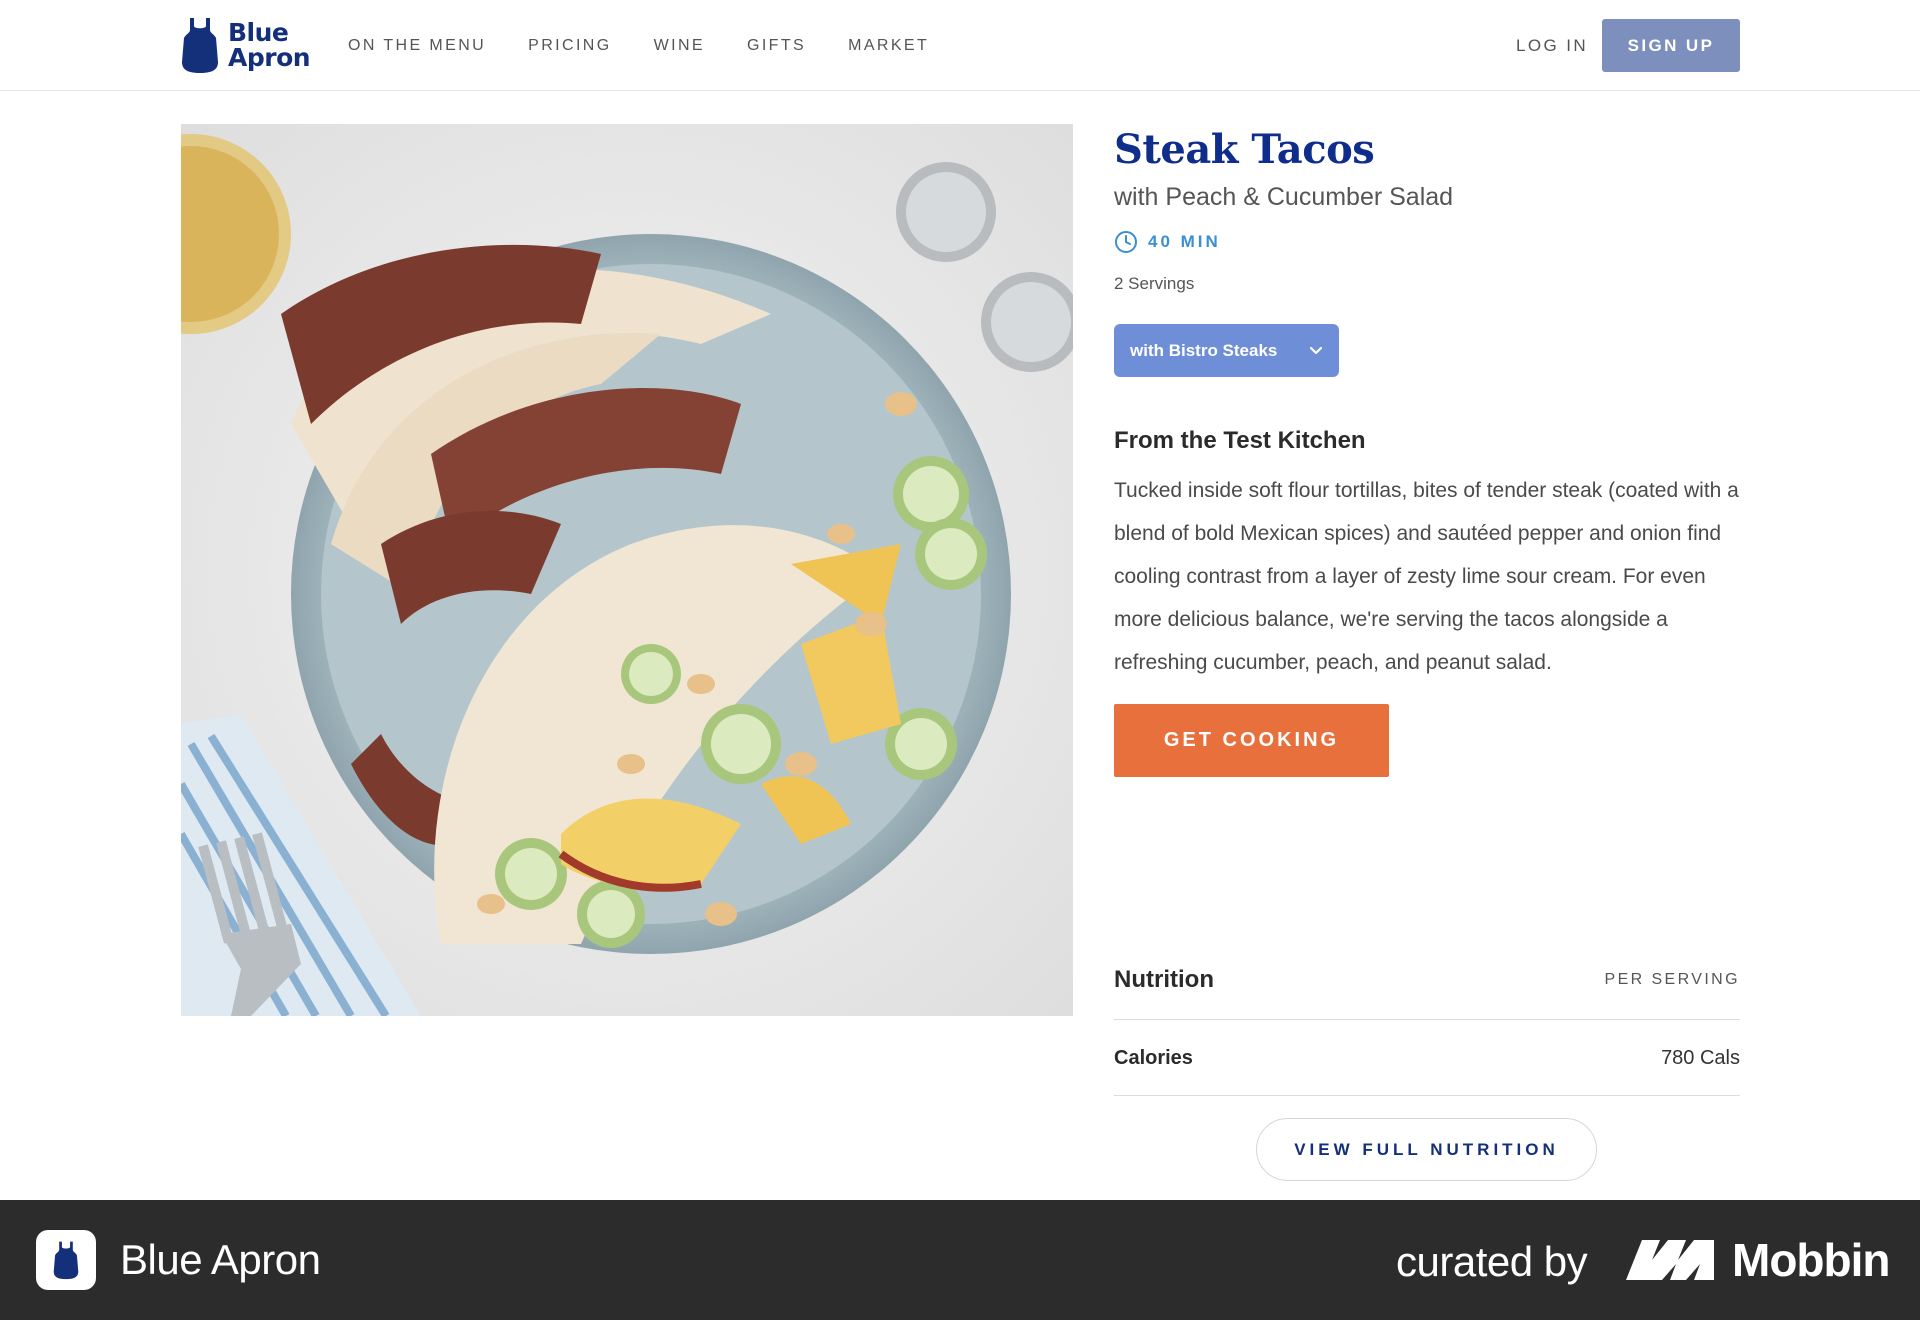  I want to click on get-cooking-button: GET COOKING, so click(1251, 740).